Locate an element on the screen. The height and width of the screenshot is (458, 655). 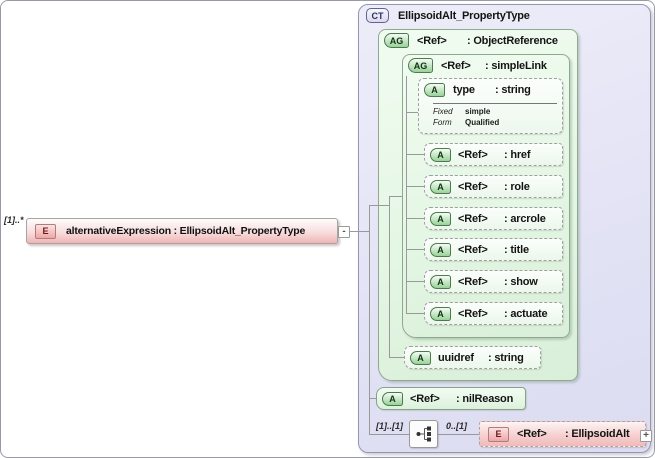
simplelink-header: AG <Ref> : simpleLink is located at coordinates (477, 65).